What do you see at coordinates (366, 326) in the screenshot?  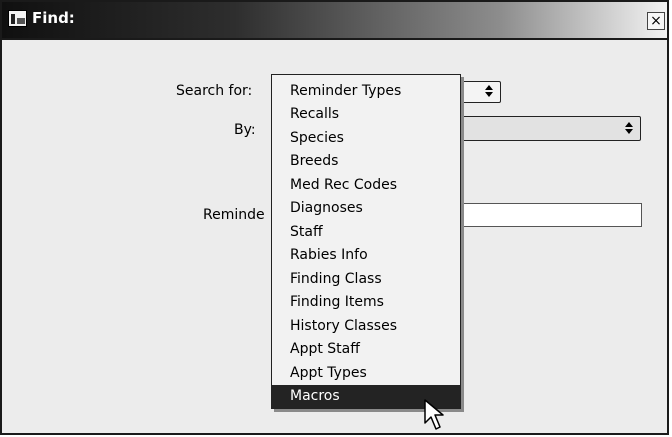 I see `dropdown-item-history-classes: History Classes` at bounding box center [366, 326].